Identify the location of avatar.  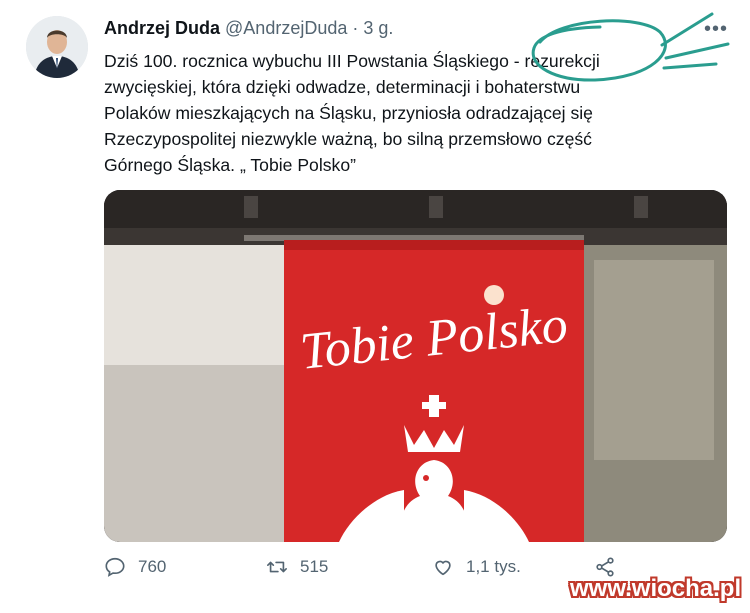
(57, 47).